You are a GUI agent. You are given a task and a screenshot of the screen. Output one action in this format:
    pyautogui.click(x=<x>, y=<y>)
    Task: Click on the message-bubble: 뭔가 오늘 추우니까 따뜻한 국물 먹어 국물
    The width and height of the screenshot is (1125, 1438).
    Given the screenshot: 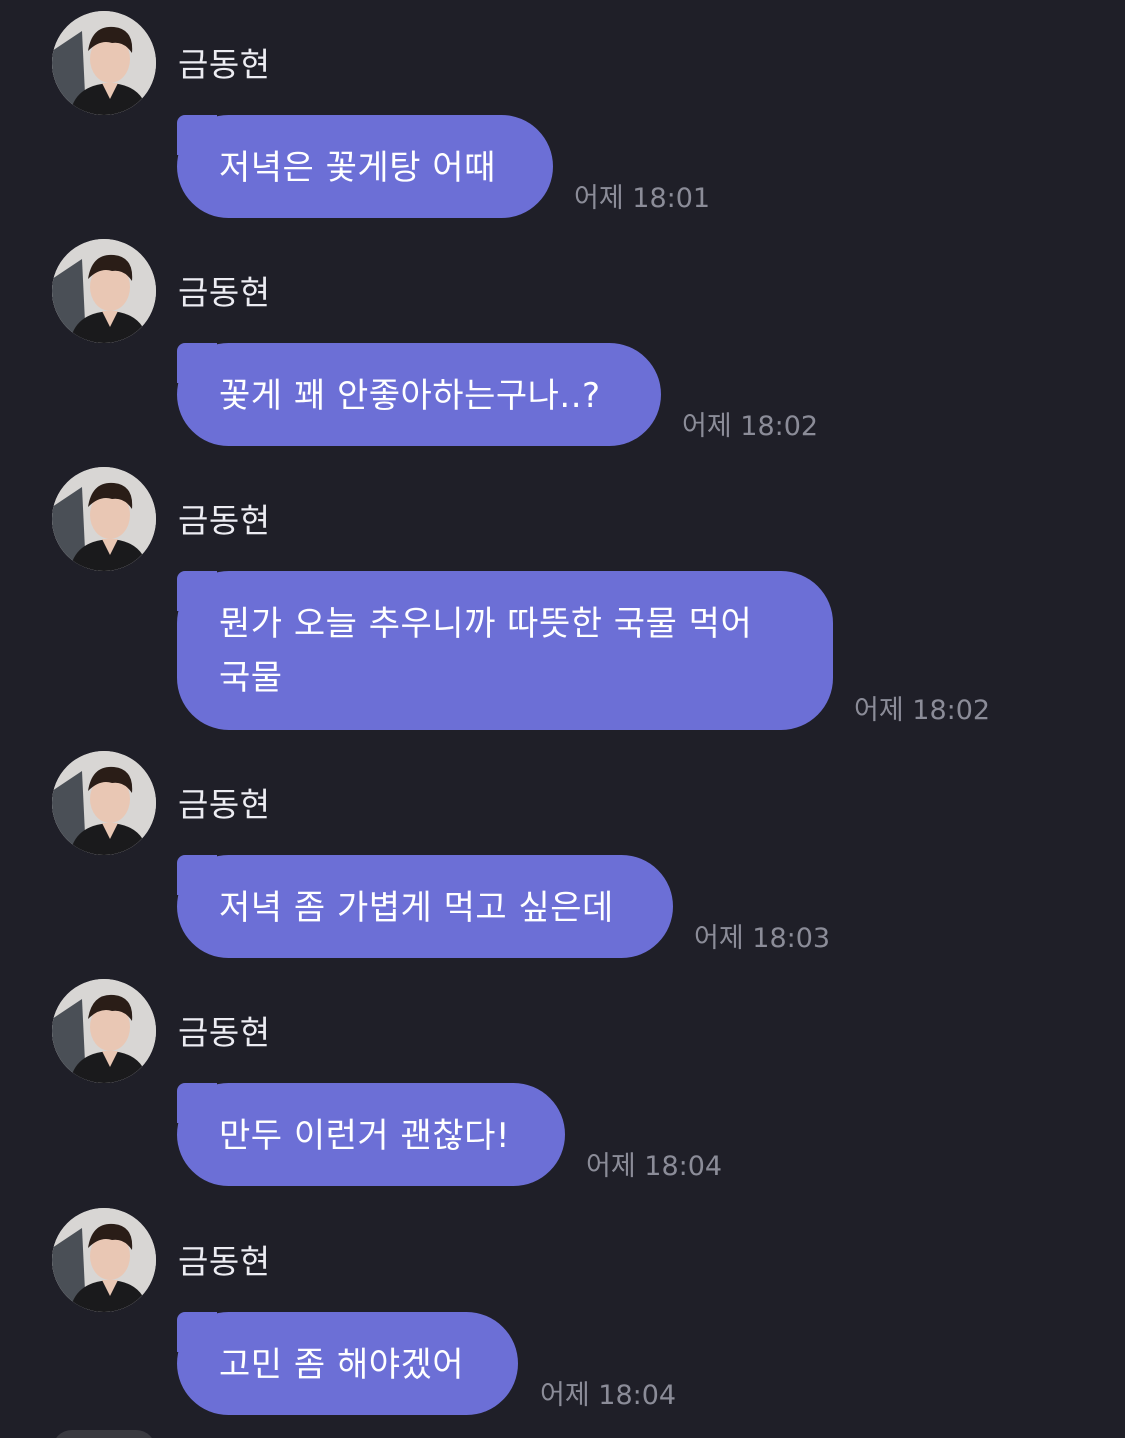 What is the action you would take?
    pyautogui.click(x=505, y=650)
    